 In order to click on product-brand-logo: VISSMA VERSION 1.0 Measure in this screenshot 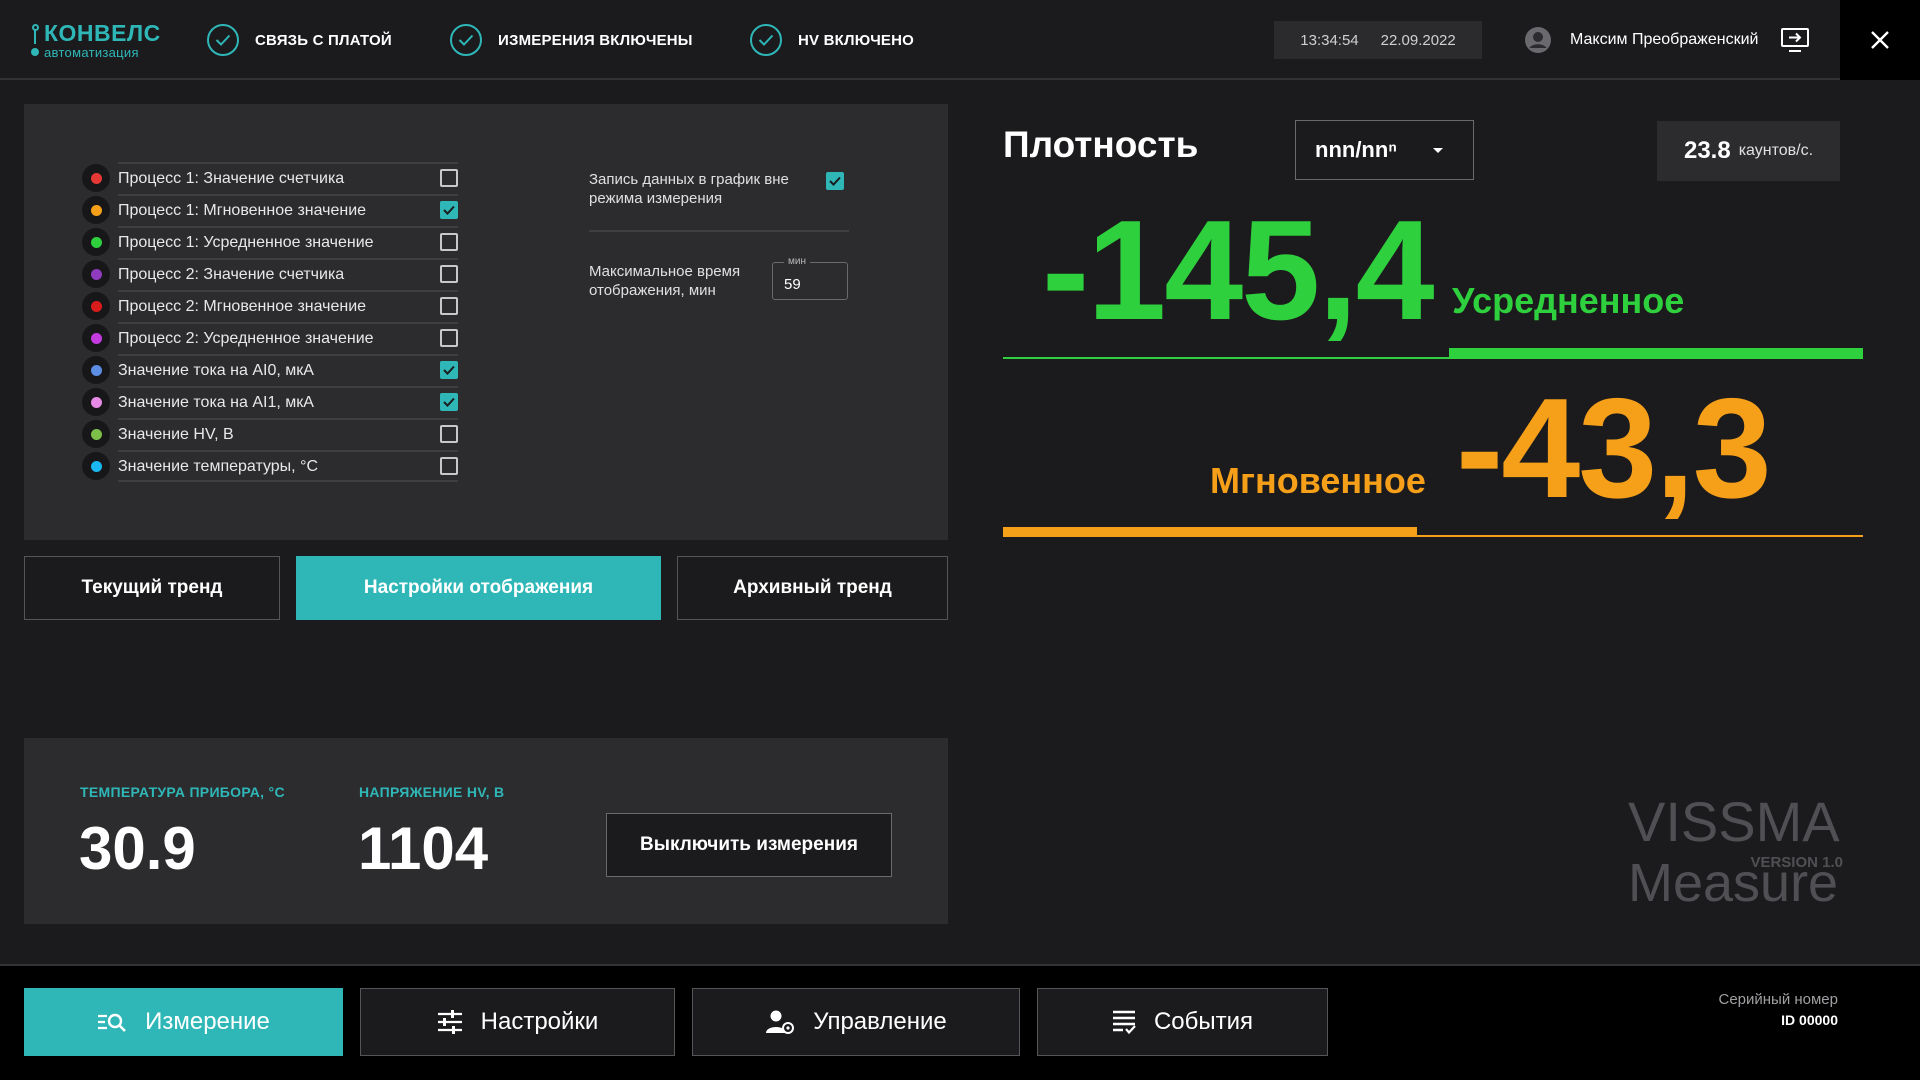, I will do `click(1735, 854)`.